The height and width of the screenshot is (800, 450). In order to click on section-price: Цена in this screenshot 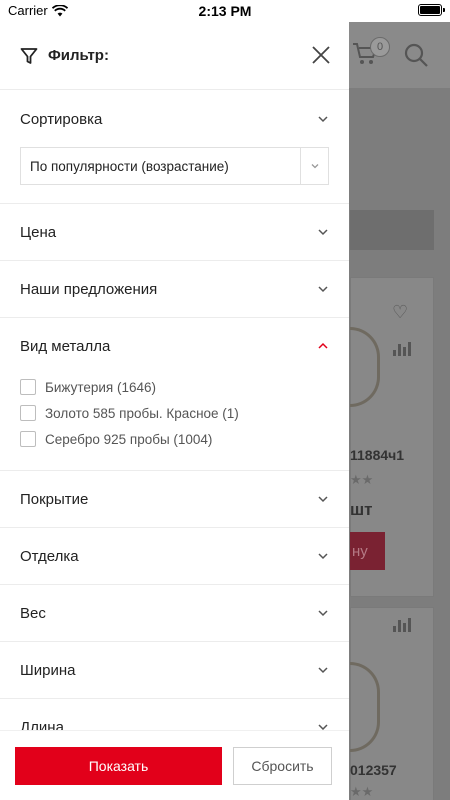, I will do `click(174, 232)`.